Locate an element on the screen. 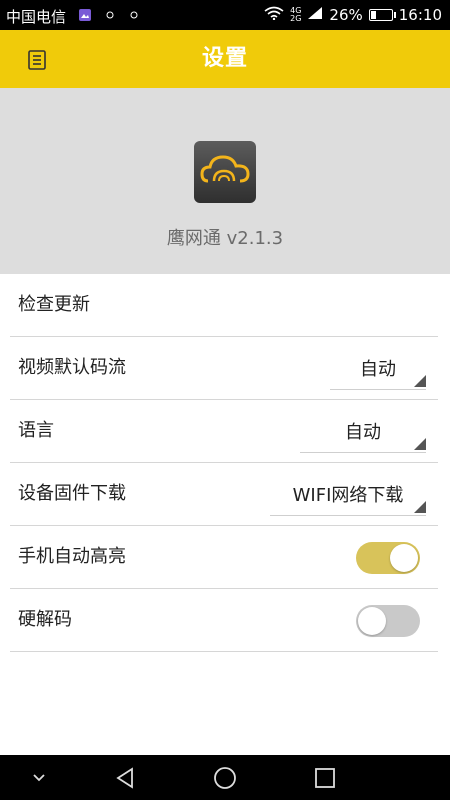 The width and height of the screenshot is (450, 800). cloud-logo-icon is located at coordinates (225, 172).